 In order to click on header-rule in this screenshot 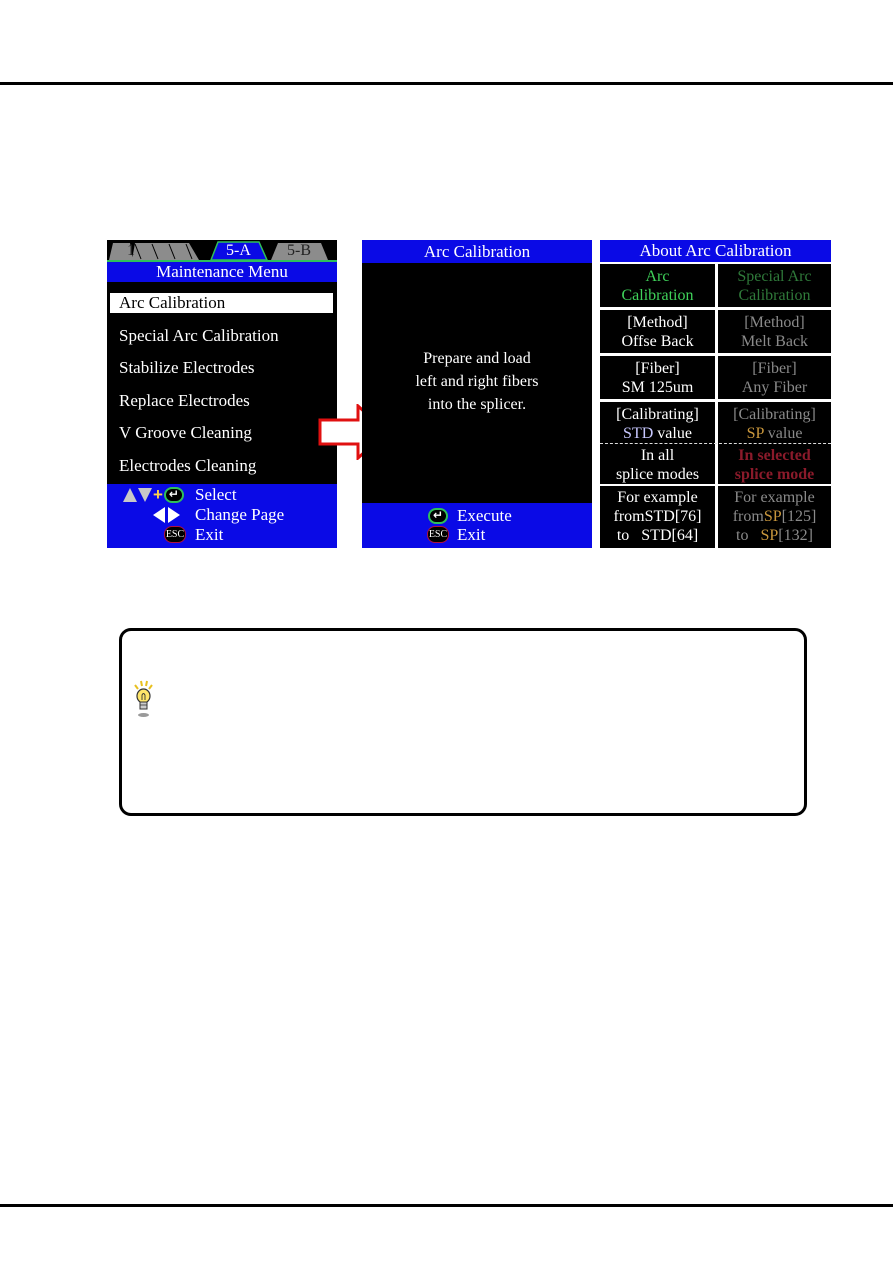, I will do `click(446, 83)`.